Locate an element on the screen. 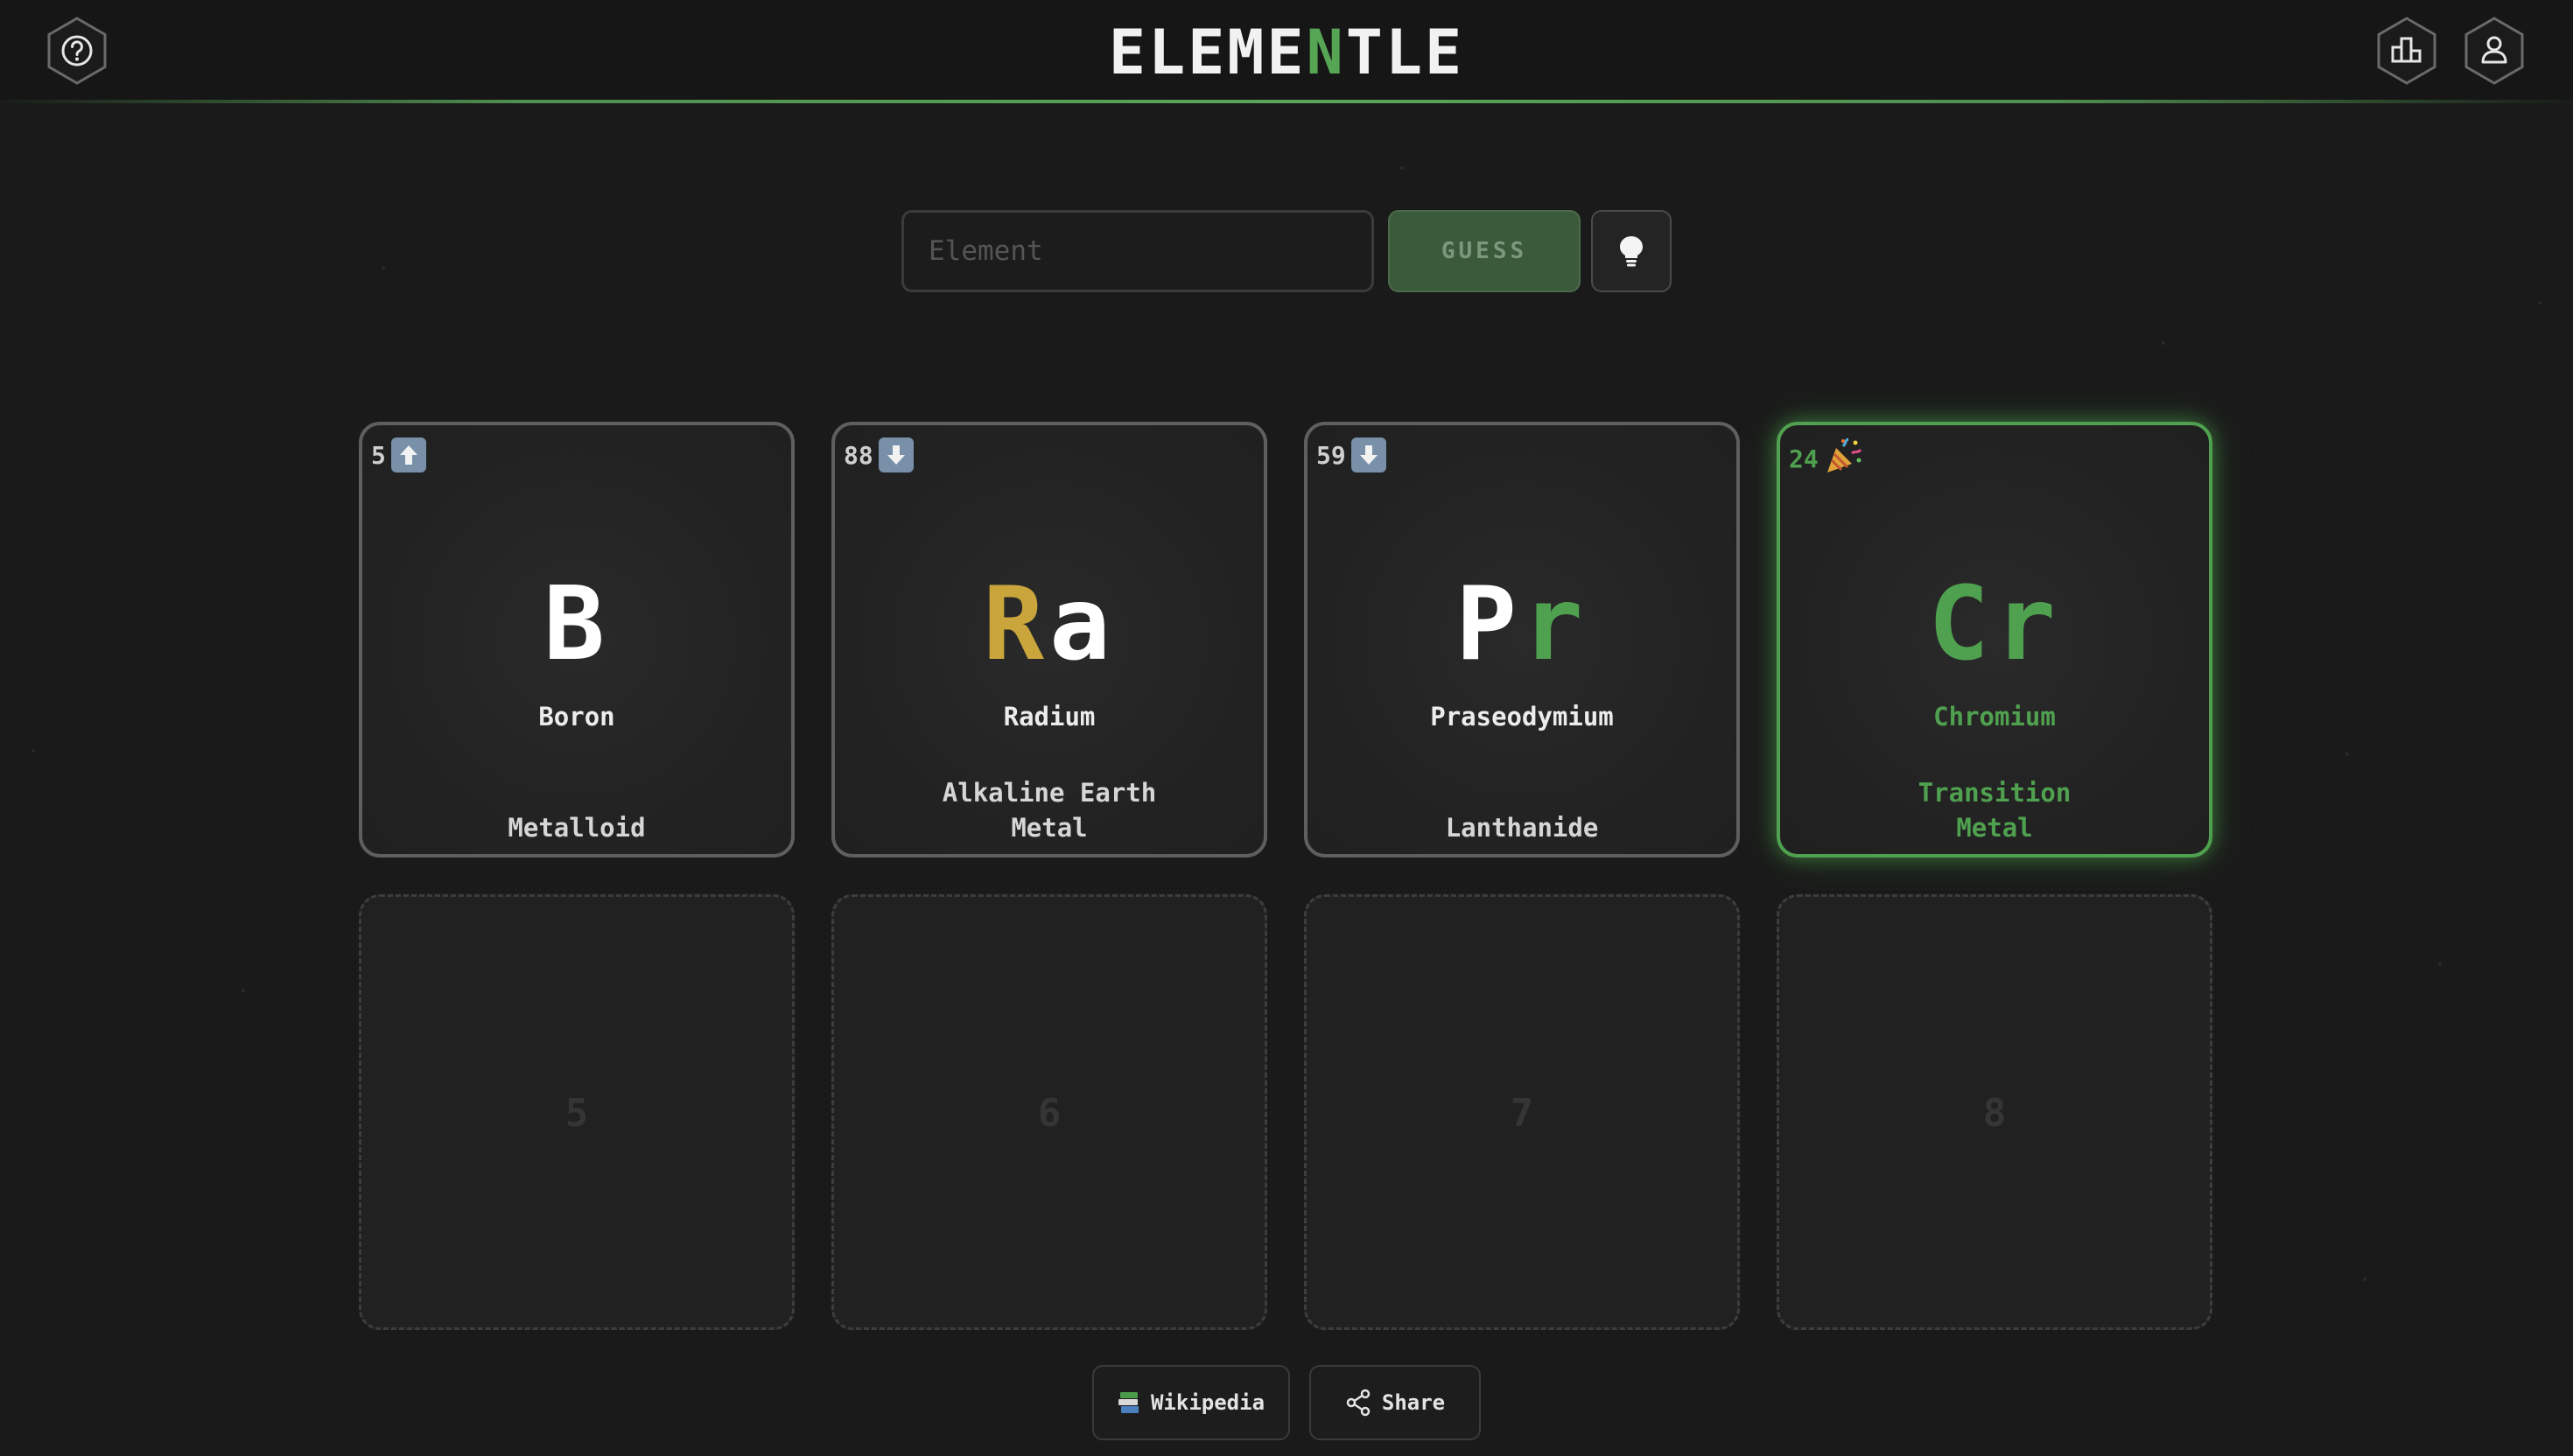  game-title: ELEMENTLE is located at coordinates (1286, 52).